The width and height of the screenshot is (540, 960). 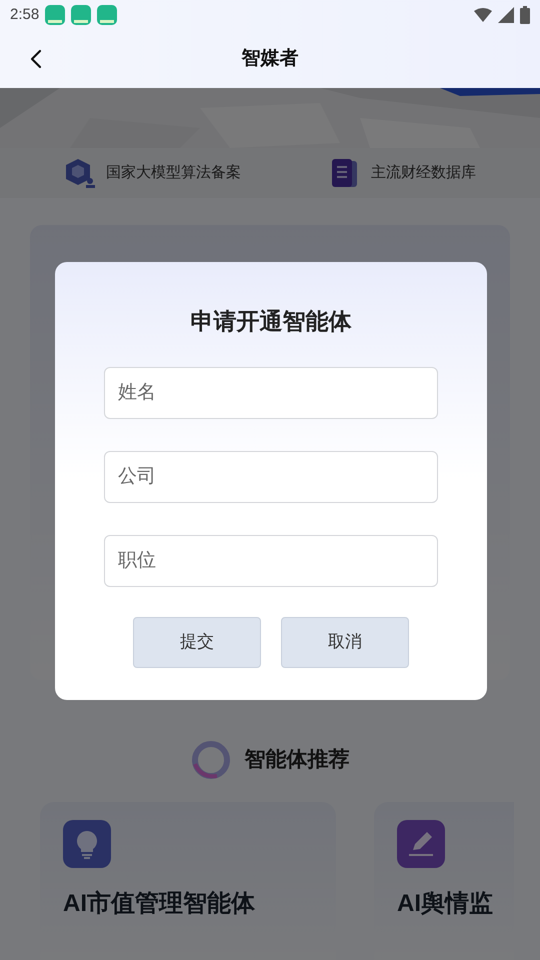 I want to click on feature-label: 国家大模型算法备案, so click(x=173, y=172).